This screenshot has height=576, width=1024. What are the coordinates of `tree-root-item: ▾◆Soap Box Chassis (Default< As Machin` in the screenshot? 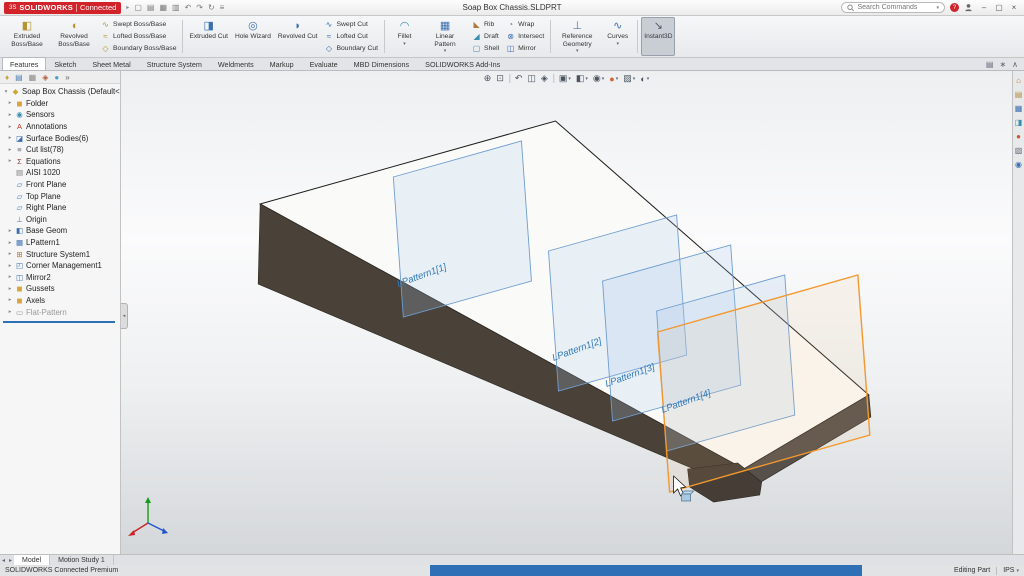 It's located at (60, 92).